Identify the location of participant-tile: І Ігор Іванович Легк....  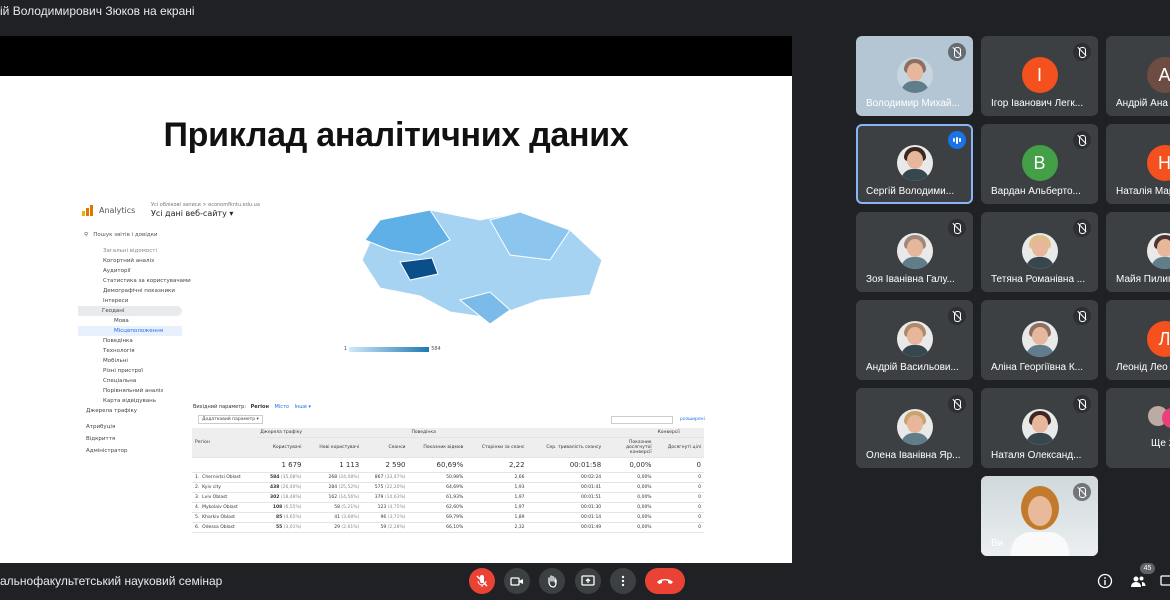
(1039, 76).